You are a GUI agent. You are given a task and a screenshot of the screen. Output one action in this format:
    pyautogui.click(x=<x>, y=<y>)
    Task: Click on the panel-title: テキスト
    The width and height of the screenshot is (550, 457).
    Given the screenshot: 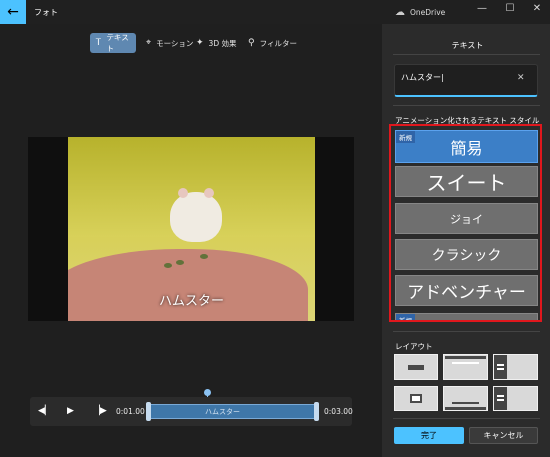 What is the action you would take?
    pyautogui.click(x=467, y=45)
    